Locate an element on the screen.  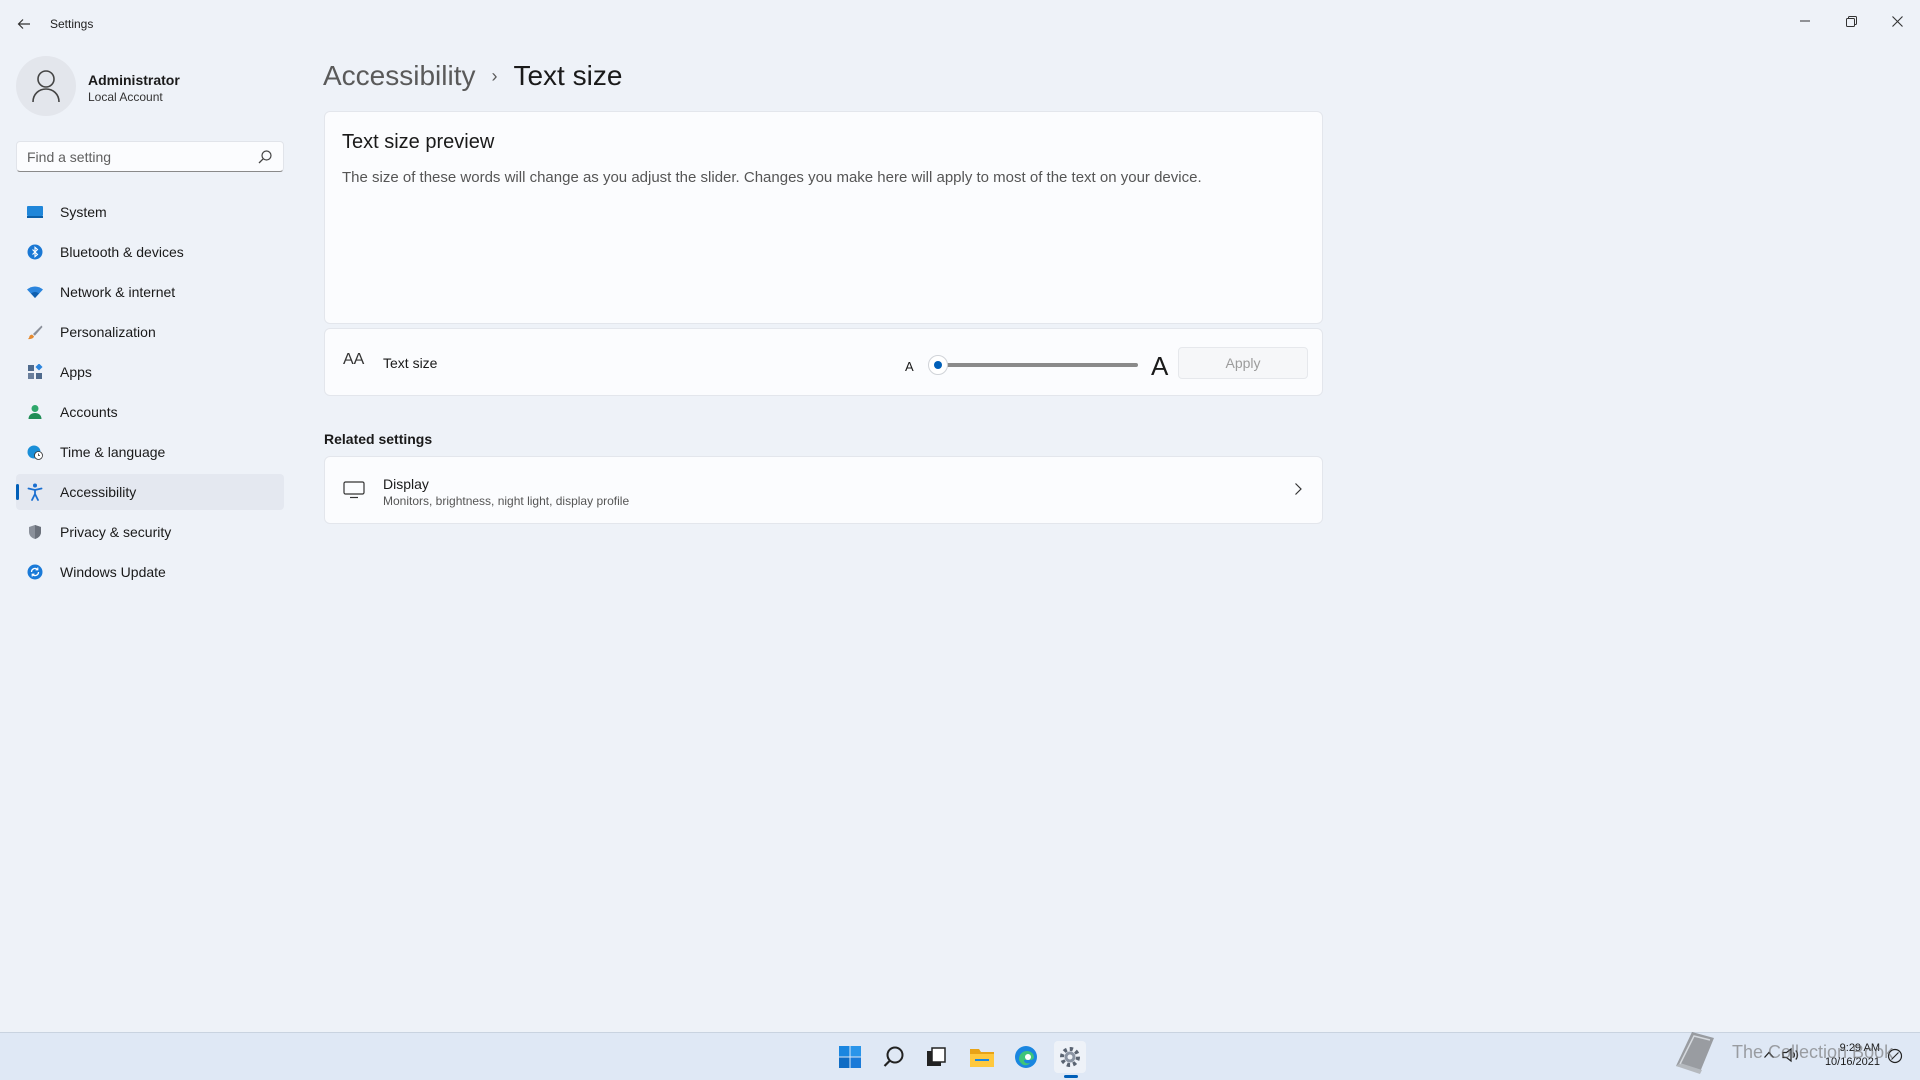
slider-thumb is located at coordinates (938, 365).